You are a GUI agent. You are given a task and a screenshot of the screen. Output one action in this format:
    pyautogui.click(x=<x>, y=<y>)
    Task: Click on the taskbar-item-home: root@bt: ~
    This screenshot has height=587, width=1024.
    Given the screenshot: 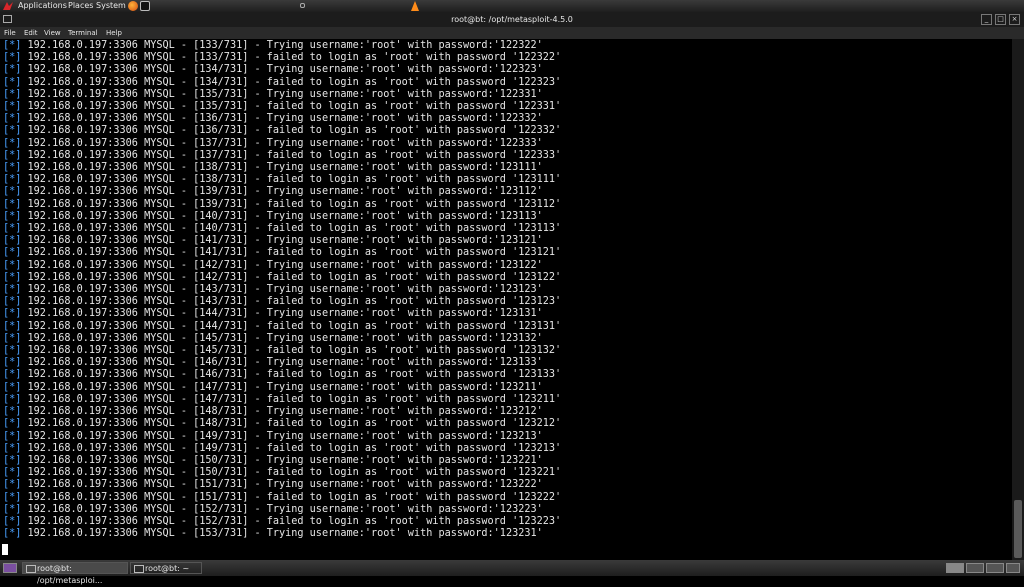 What is the action you would take?
    pyautogui.click(x=166, y=568)
    